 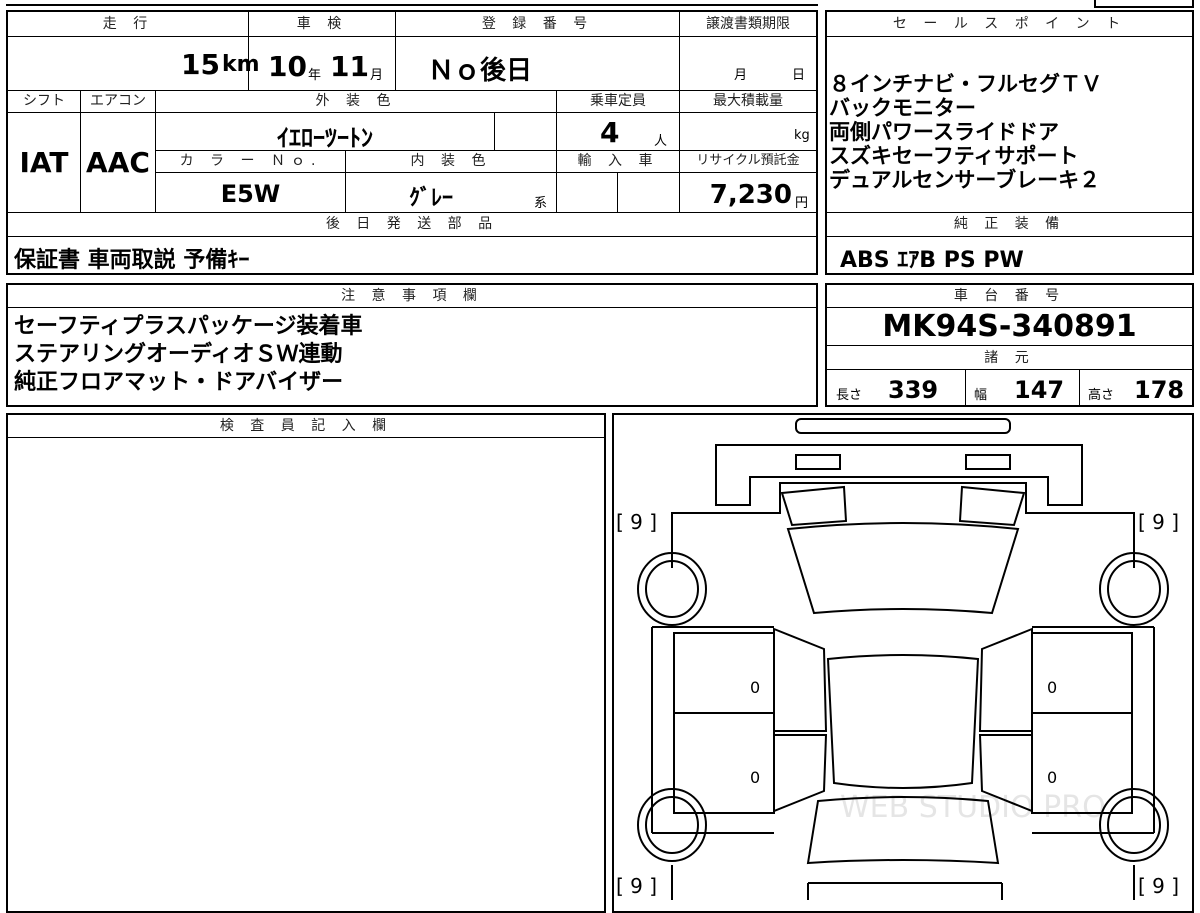 I want to click on tire-rear-right, so click(x=1134, y=825).